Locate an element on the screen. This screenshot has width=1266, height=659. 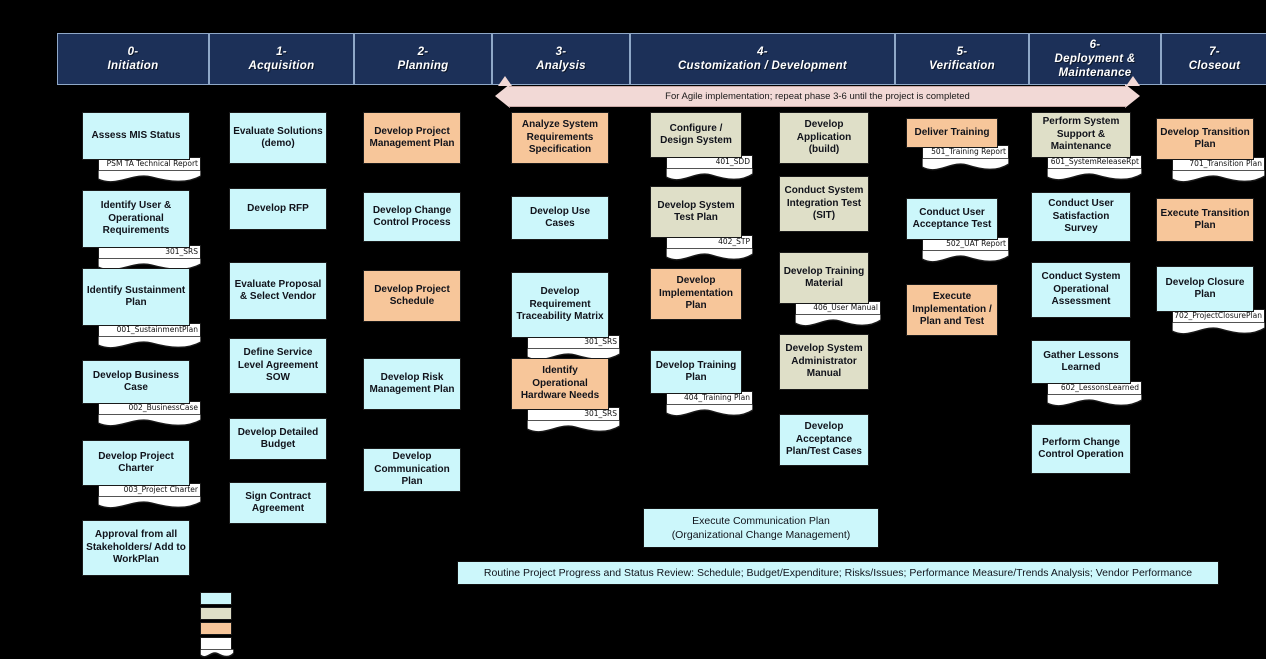
phase-header-deployment-maintenance: 6- Deployment & Maintenance is located at coordinates (1095, 59).